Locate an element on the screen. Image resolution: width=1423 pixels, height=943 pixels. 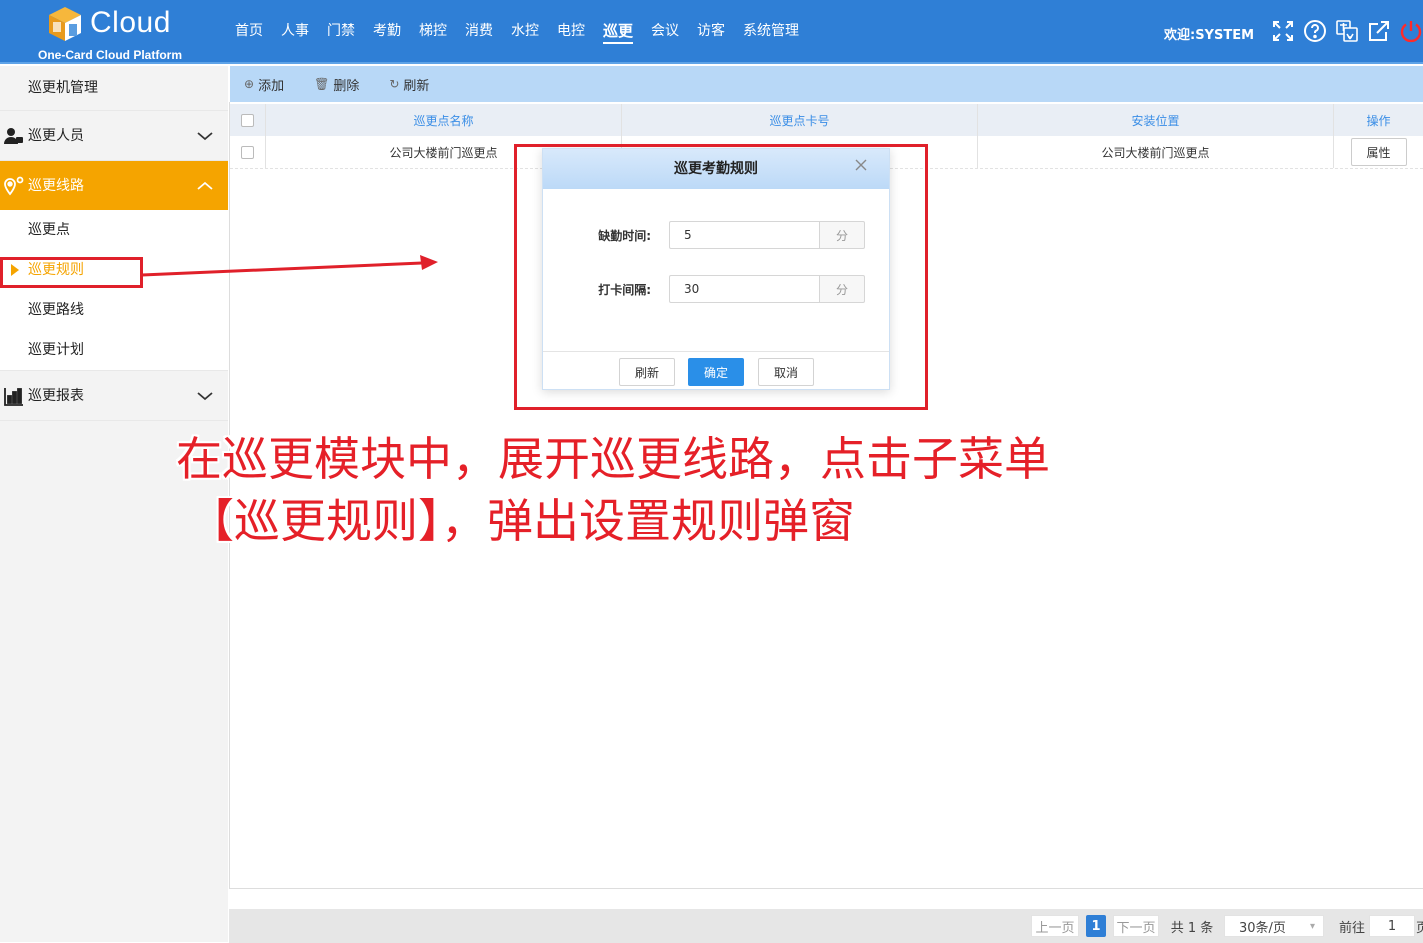
power-icon is located at coordinates (1410, 31).